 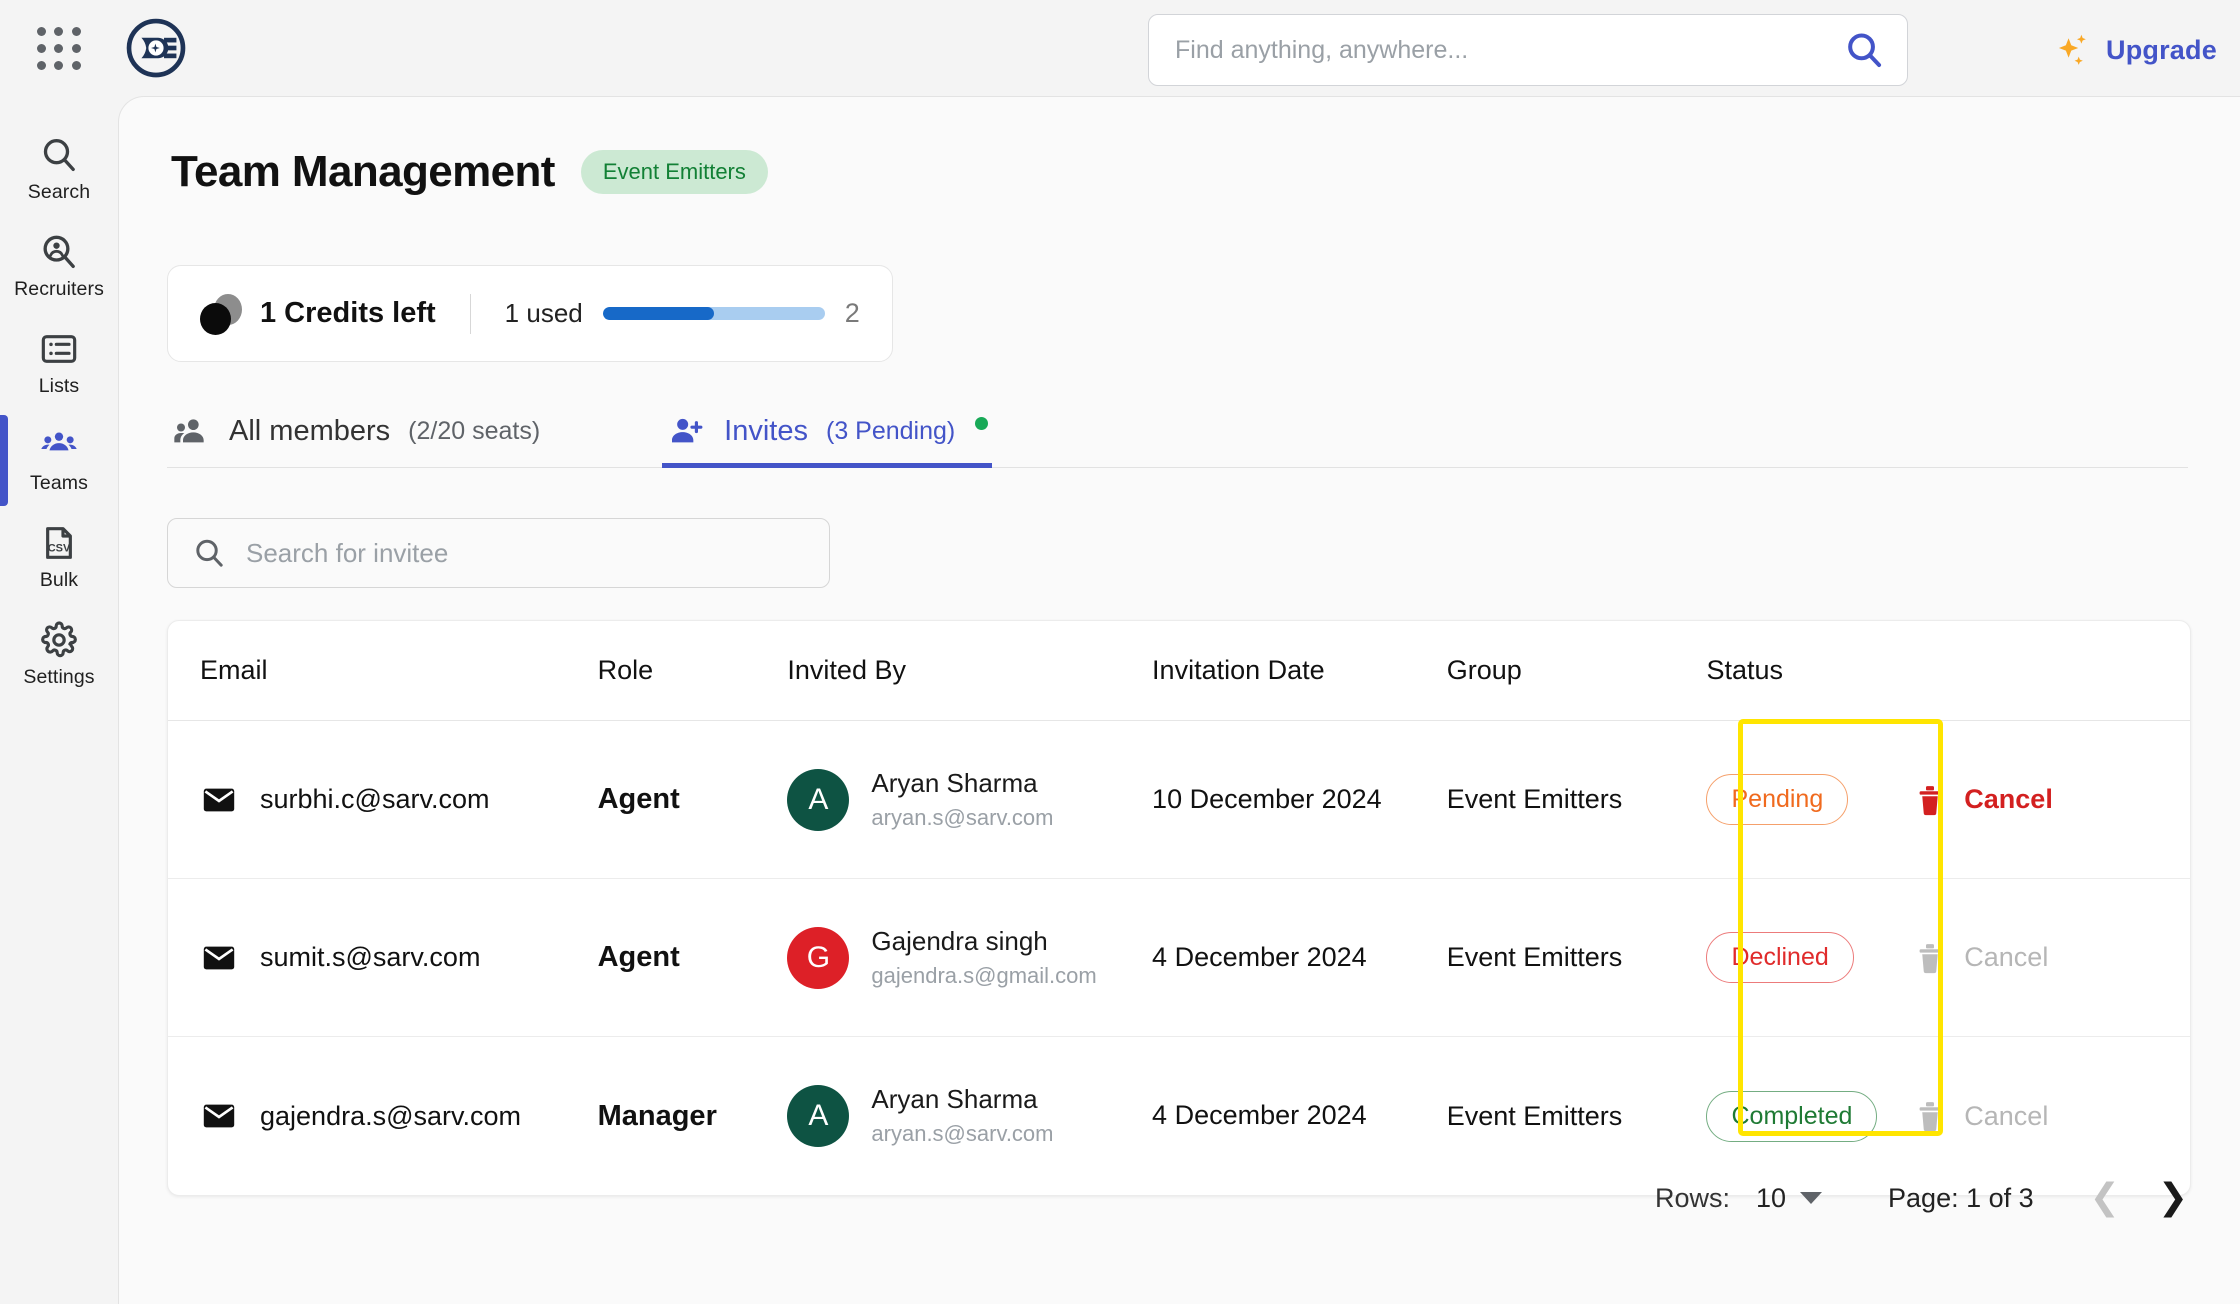 I want to click on sidebar-item-lists: Lists, so click(x=59, y=362).